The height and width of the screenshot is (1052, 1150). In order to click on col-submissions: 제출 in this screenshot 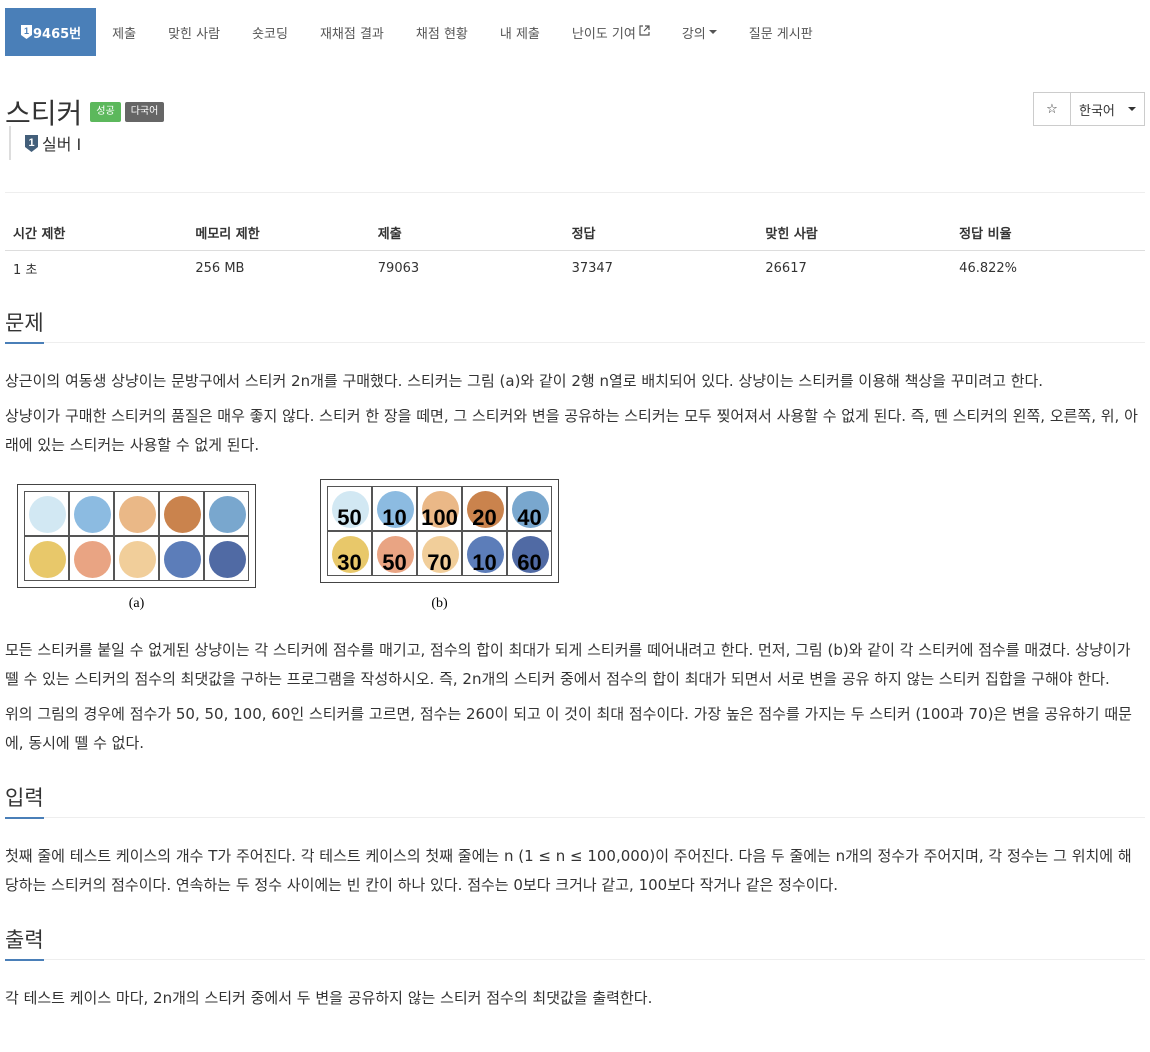, I will do `click(466, 233)`.